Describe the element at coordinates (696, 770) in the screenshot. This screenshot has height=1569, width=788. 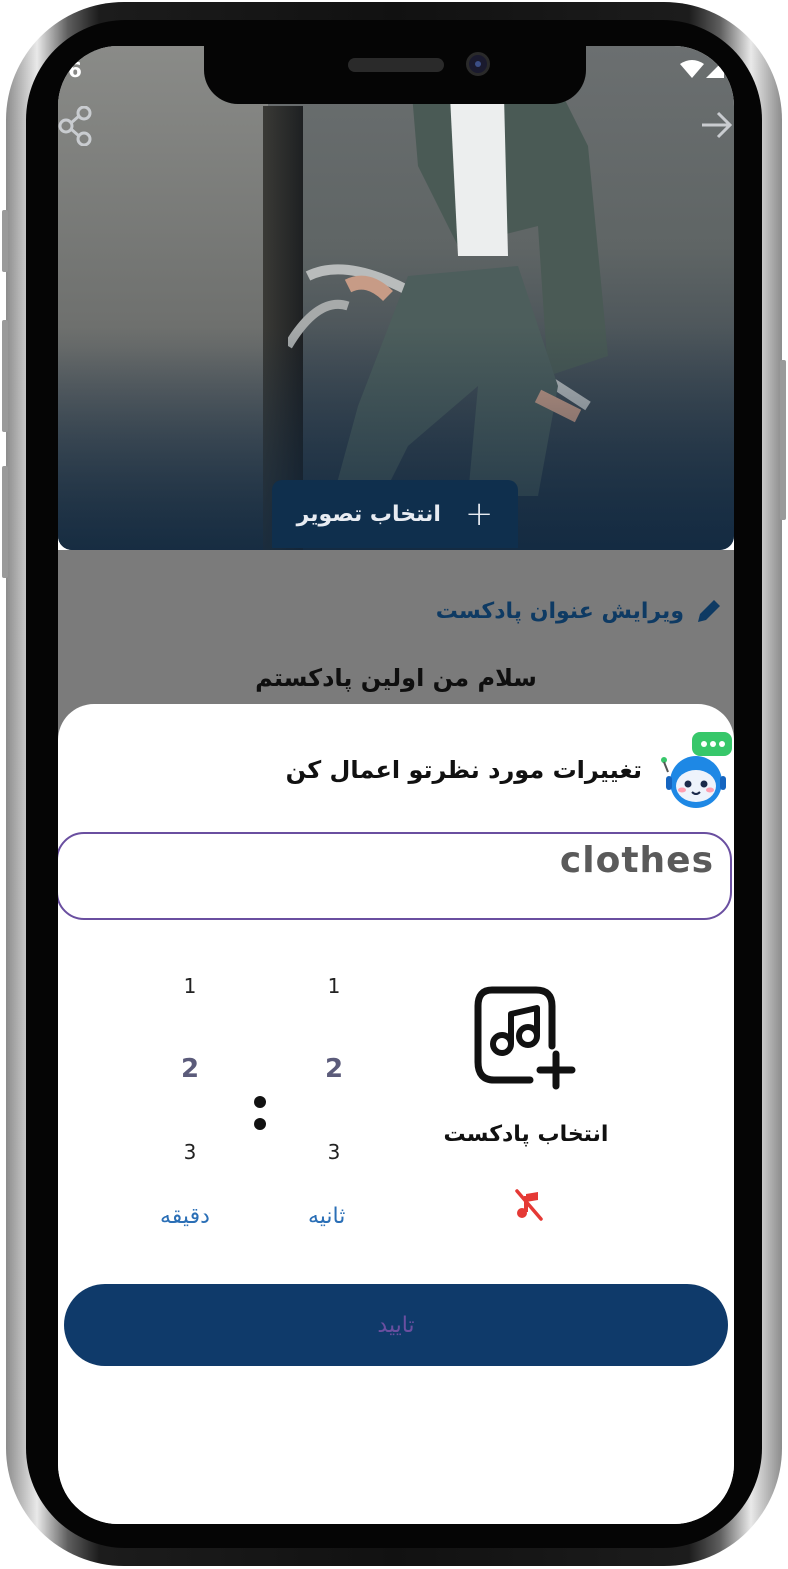
I see `robot-chat-icon` at that location.